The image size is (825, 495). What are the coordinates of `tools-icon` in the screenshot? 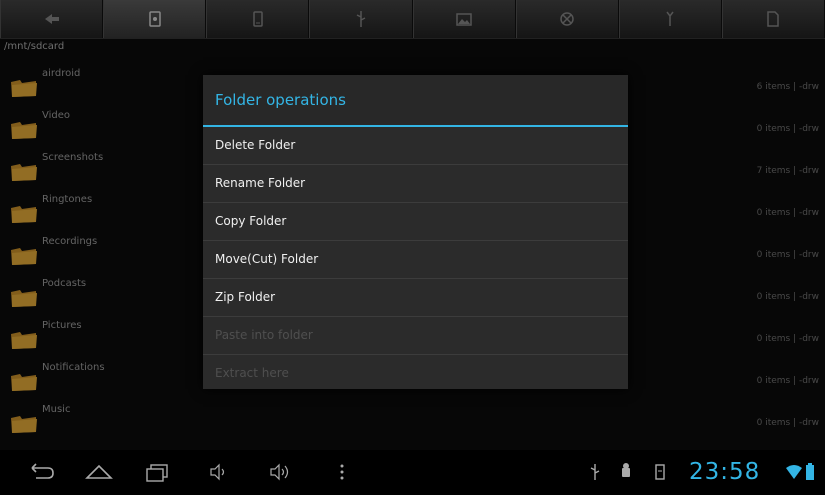 It's located at (670, 18).